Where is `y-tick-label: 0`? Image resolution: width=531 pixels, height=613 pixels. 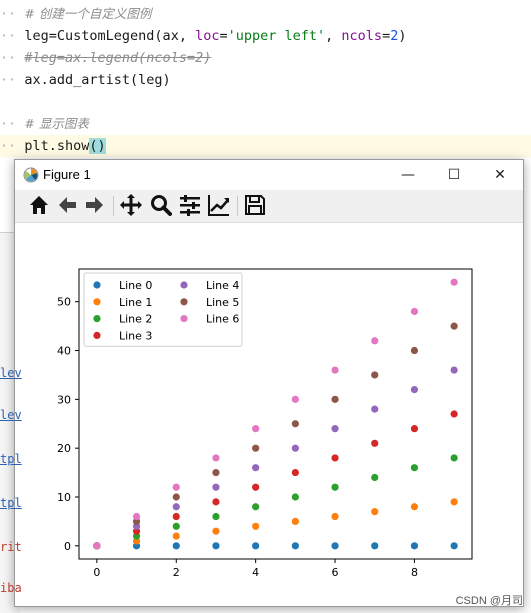 y-tick-label: 0 is located at coordinates (67, 546).